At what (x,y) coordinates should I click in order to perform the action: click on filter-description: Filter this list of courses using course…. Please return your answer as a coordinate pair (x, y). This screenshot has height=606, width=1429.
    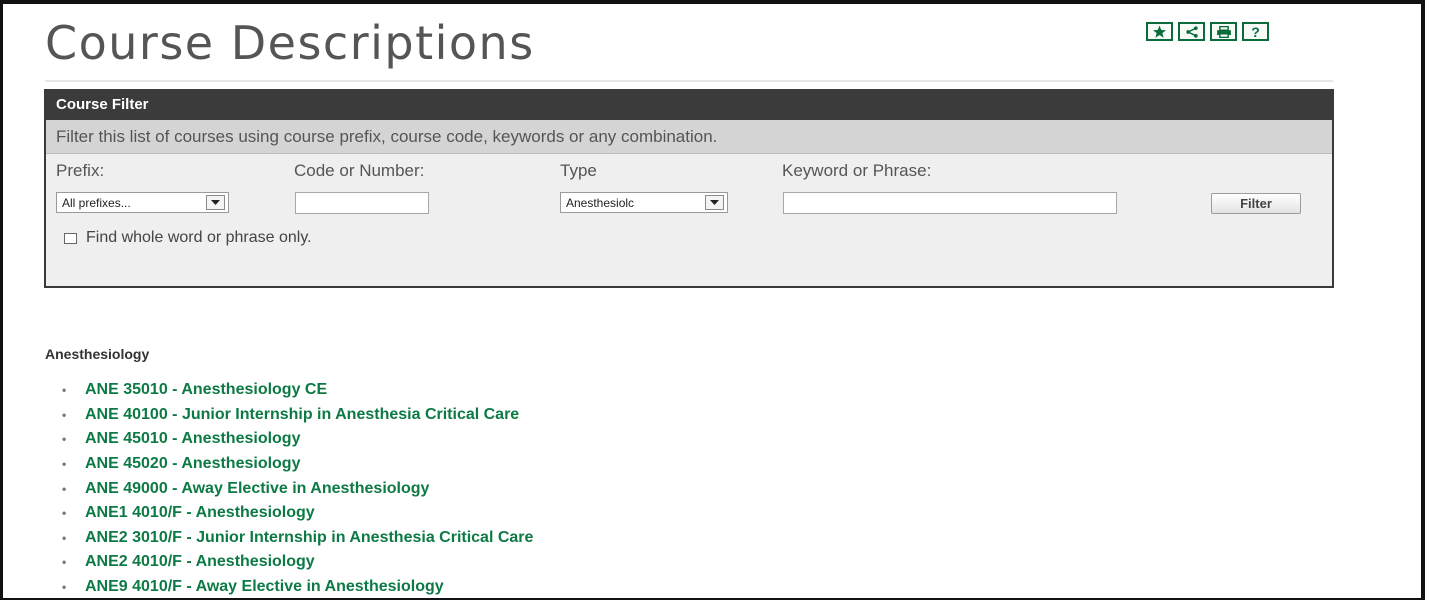
    Looking at the image, I should click on (689, 137).